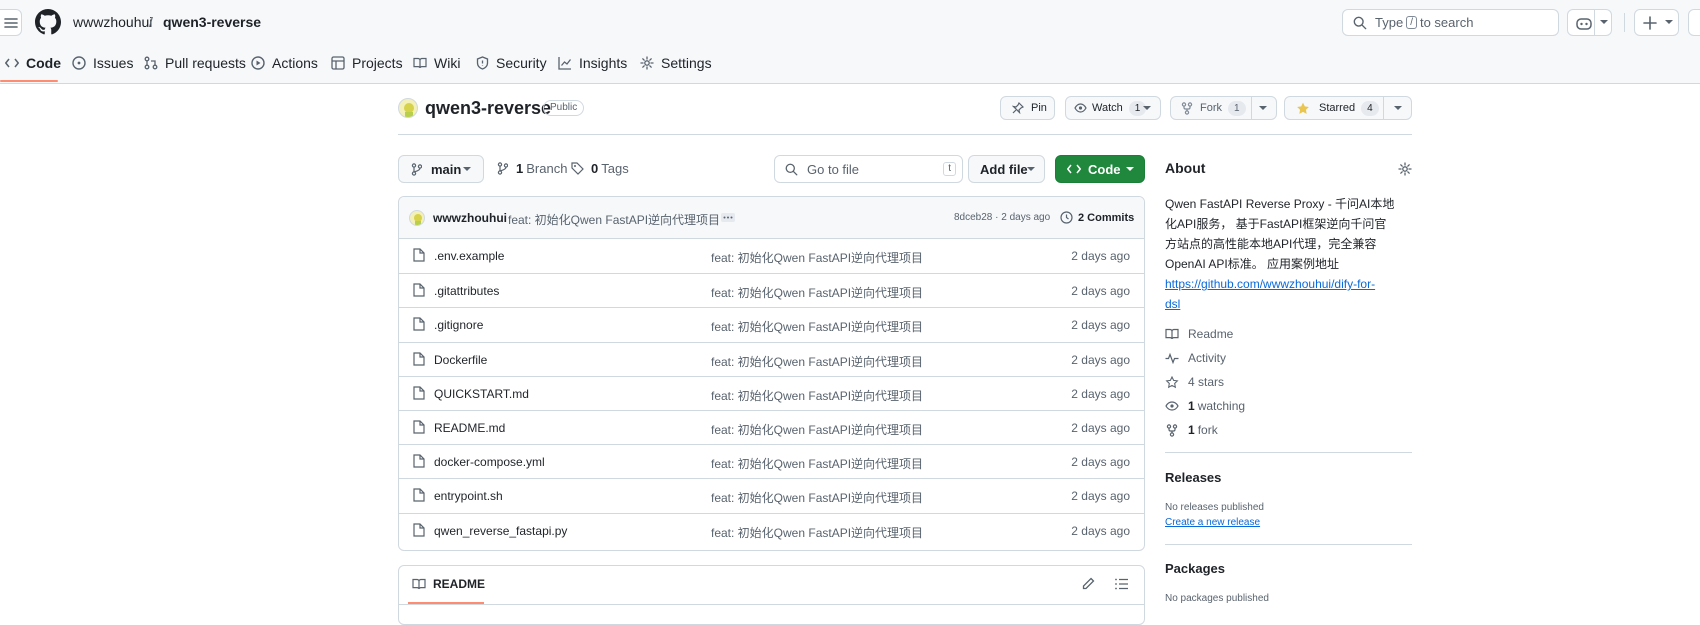 The width and height of the screenshot is (1700, 625). I want to click on book-icon, so click(419, 584).